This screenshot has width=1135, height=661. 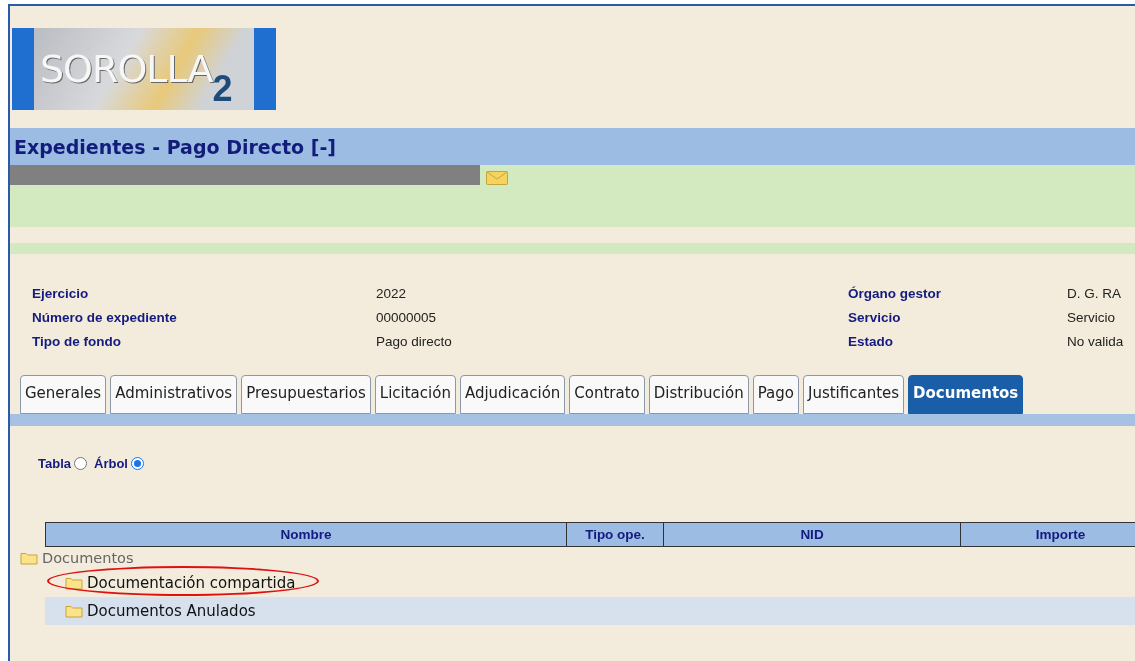 What do you see at coordinates (61, 293) in the screenshot?
I see `field-label: Ejercicio` at bounding box center [61, 293].